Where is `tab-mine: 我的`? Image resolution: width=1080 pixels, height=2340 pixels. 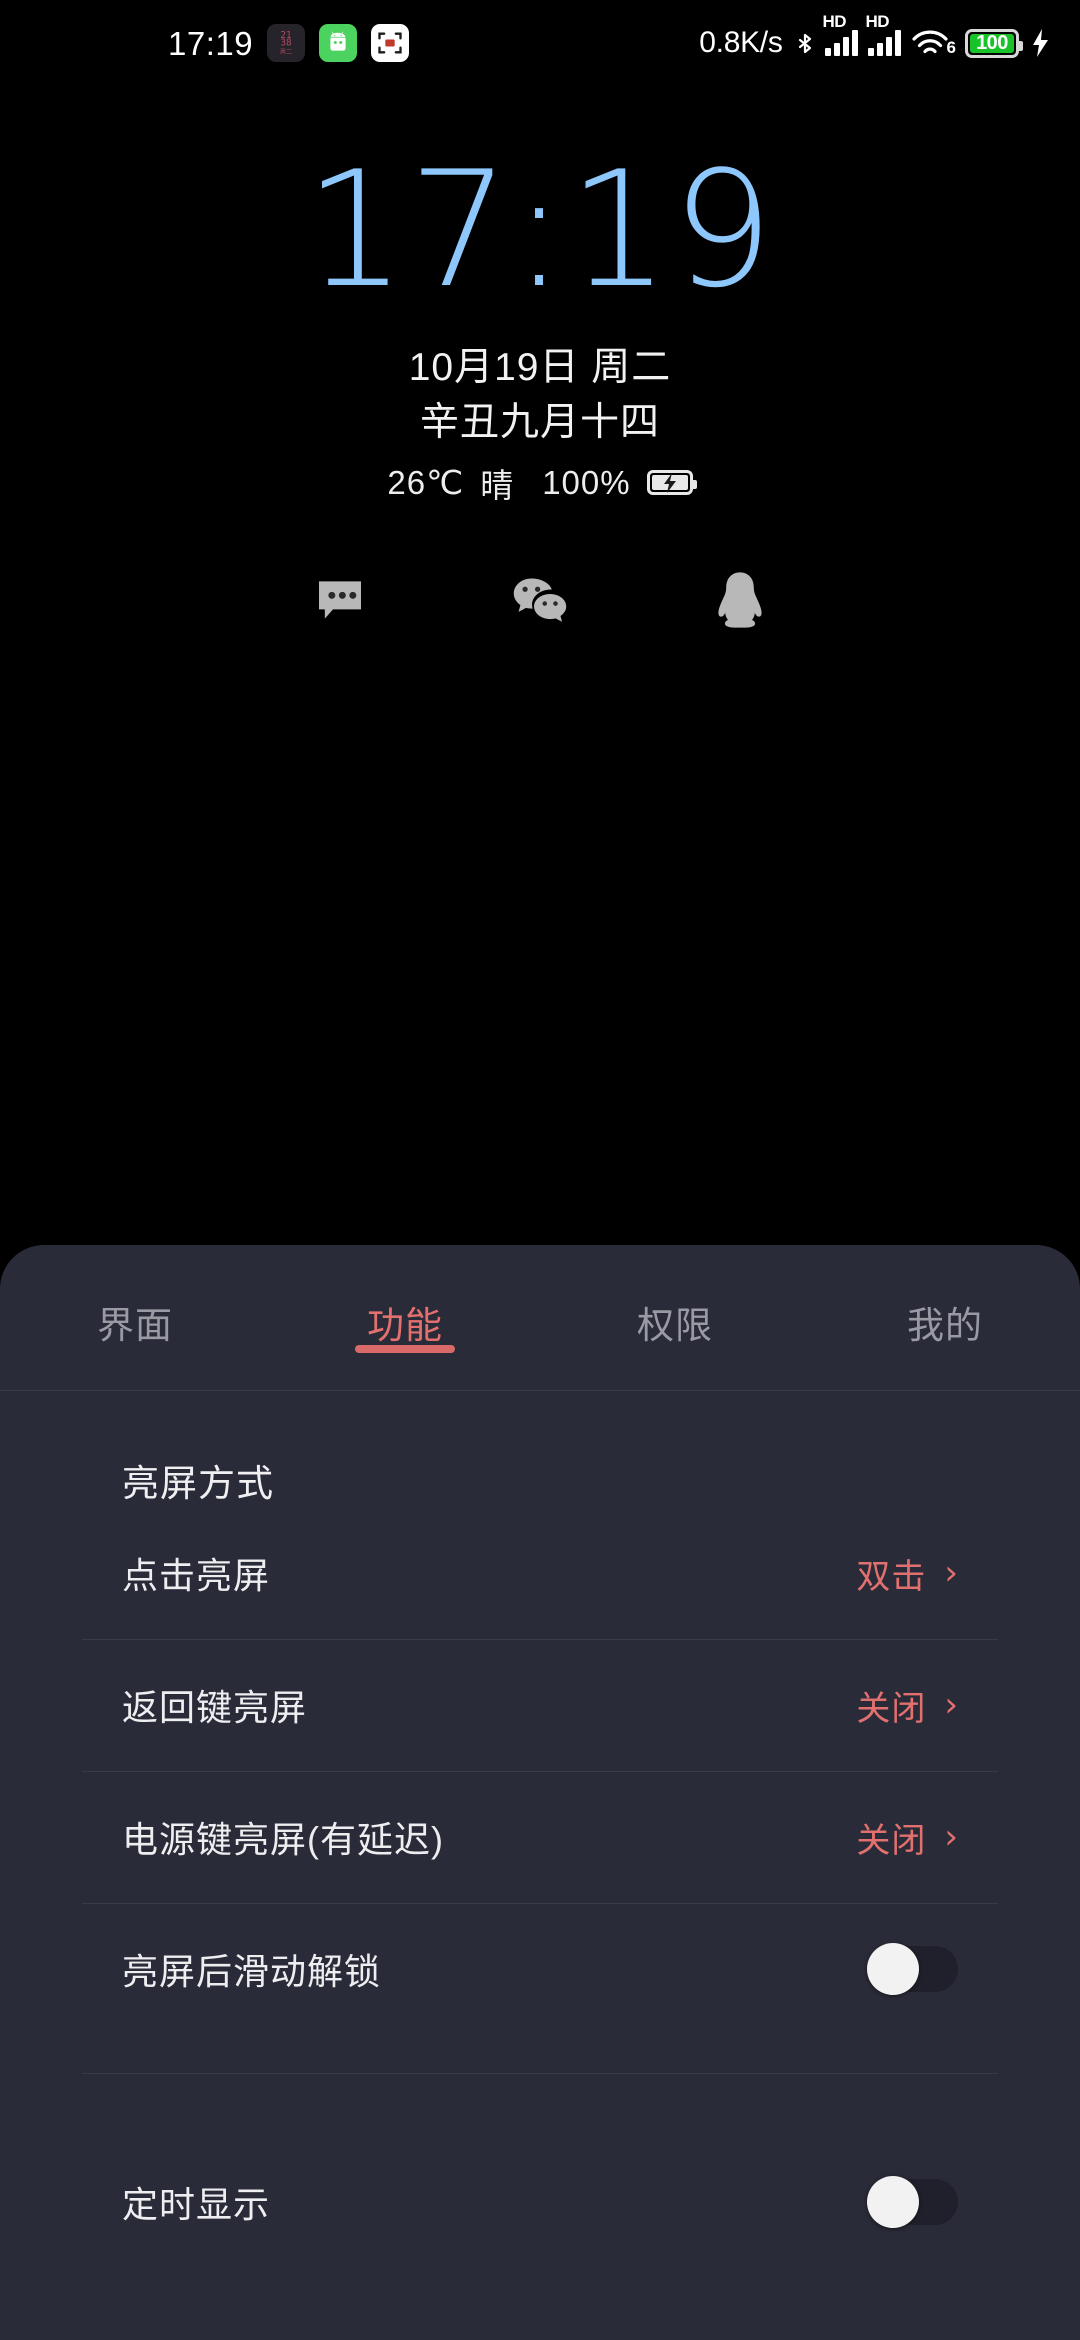 tab-mine: 我的 is located at coordinates (945, 1297).